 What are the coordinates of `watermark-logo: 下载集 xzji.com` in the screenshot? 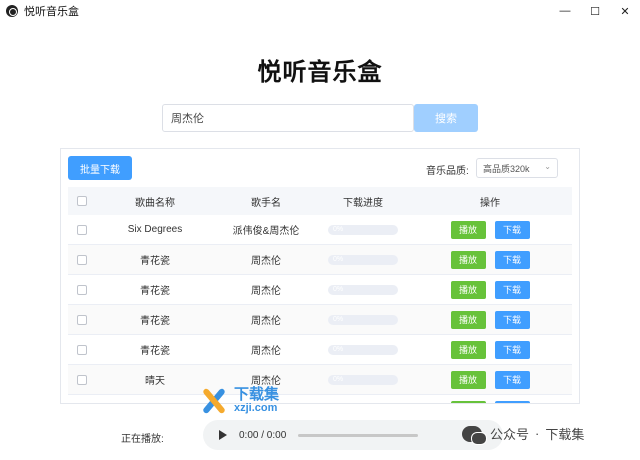 It's located at (237, 401).